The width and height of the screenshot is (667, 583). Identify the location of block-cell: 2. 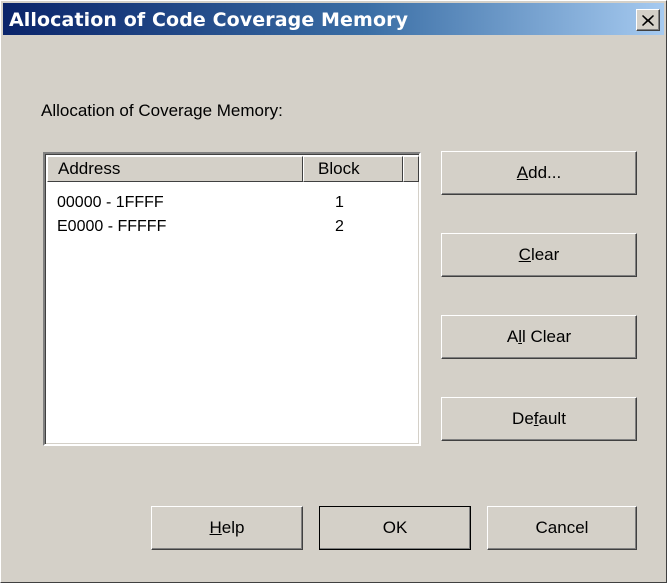
(339, 226).